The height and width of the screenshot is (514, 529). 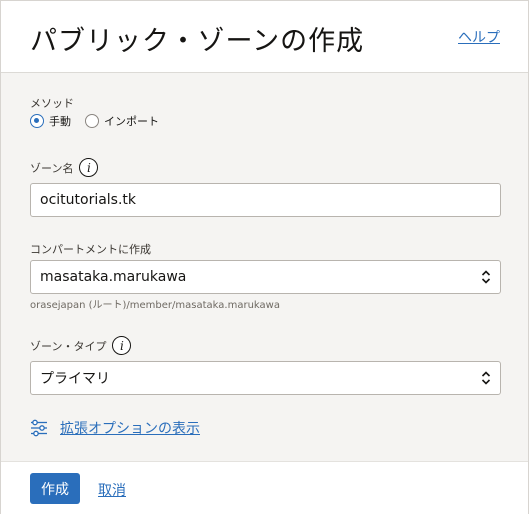 What do you see at coordinates (88, 200) in the screenshot?
I see `zone-name-value: ocitutorials.tk` at bounding box center [88, 200].